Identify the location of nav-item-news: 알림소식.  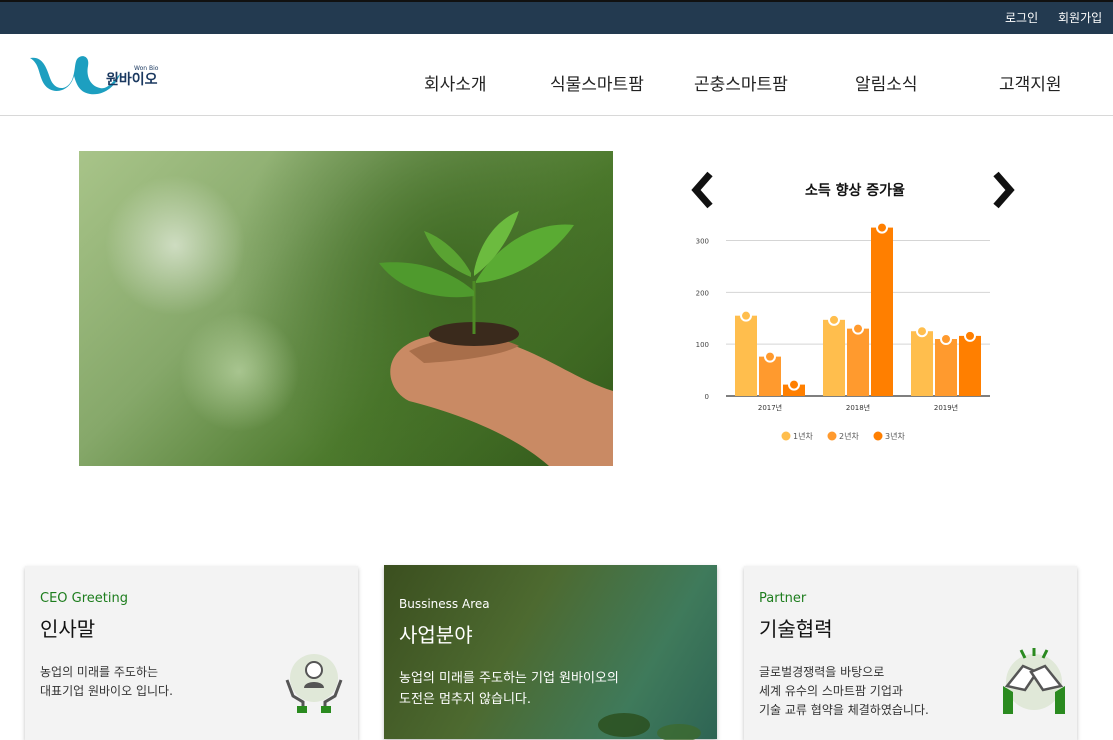
(886, 82).